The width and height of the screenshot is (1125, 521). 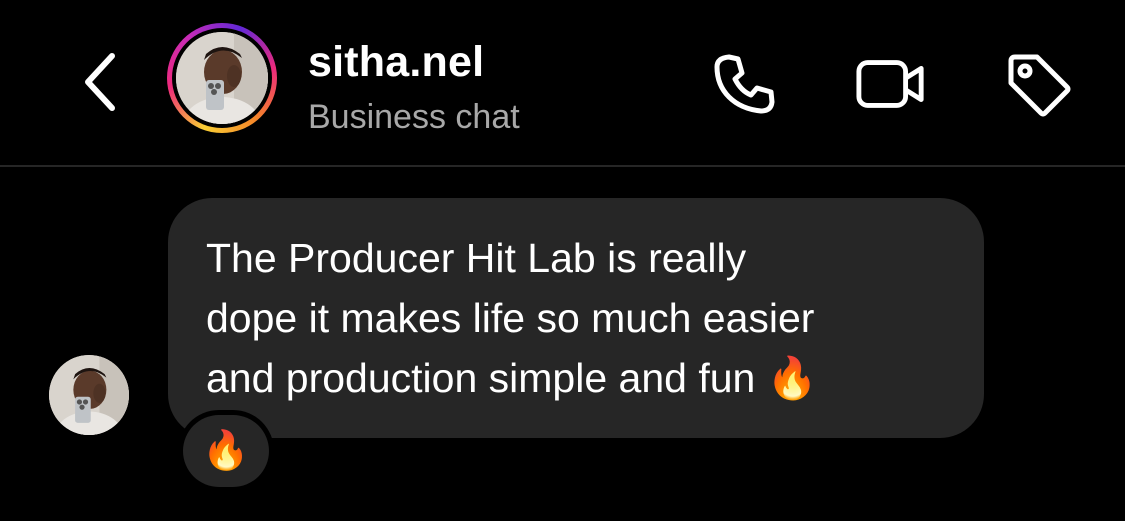 I want to click on message-reaction: 🔥, so click(x=226, y=451).